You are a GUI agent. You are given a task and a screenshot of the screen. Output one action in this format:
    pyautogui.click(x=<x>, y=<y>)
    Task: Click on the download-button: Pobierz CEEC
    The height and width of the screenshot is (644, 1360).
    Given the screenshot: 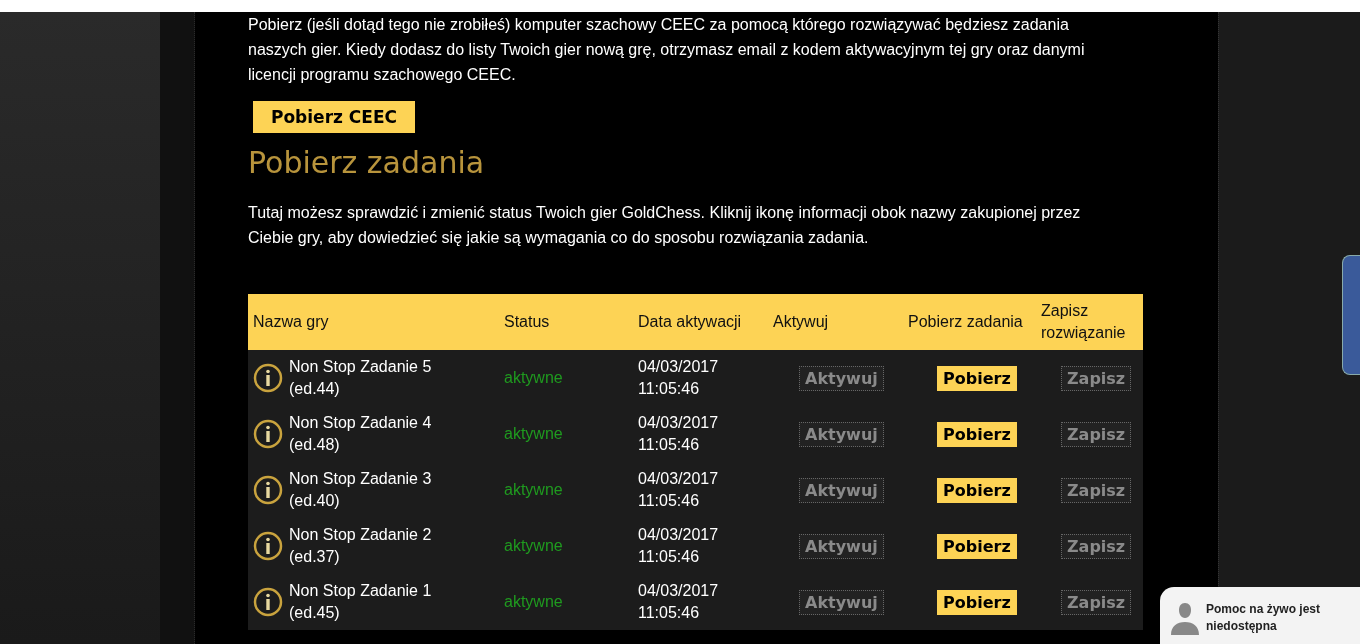 What is the action you would take?
    pyautogui.click(x=334, y=117)
    